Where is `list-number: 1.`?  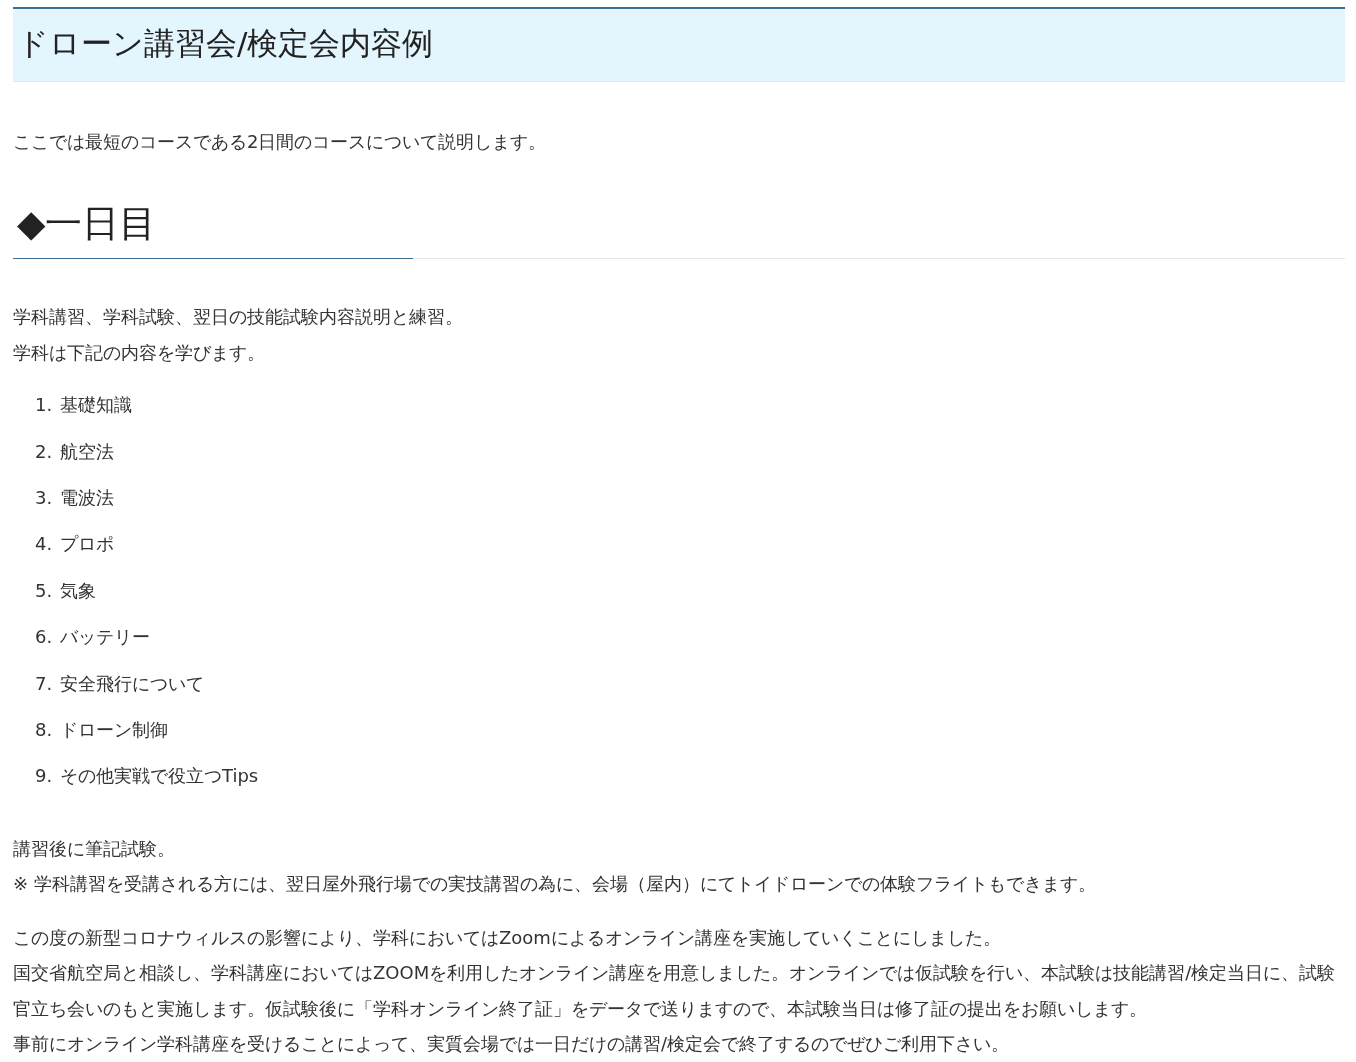
list-number: 1. is located at coordinates (44, 405).